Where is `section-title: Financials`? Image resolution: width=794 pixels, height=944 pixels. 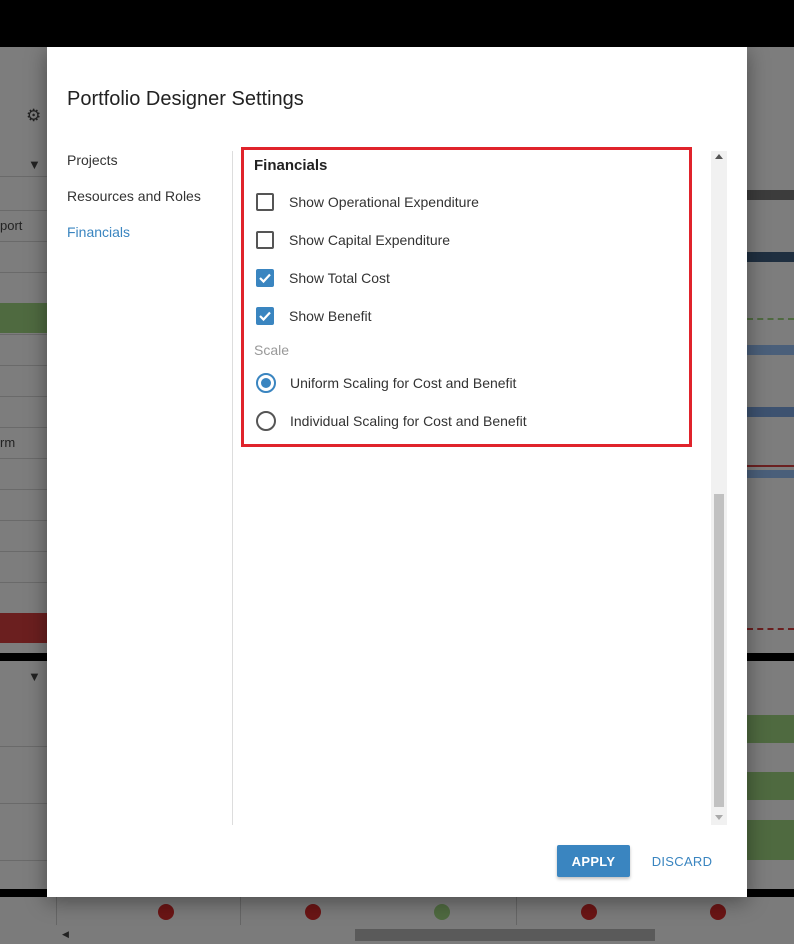 section-title: Financials is located at coordinates (291, 165).